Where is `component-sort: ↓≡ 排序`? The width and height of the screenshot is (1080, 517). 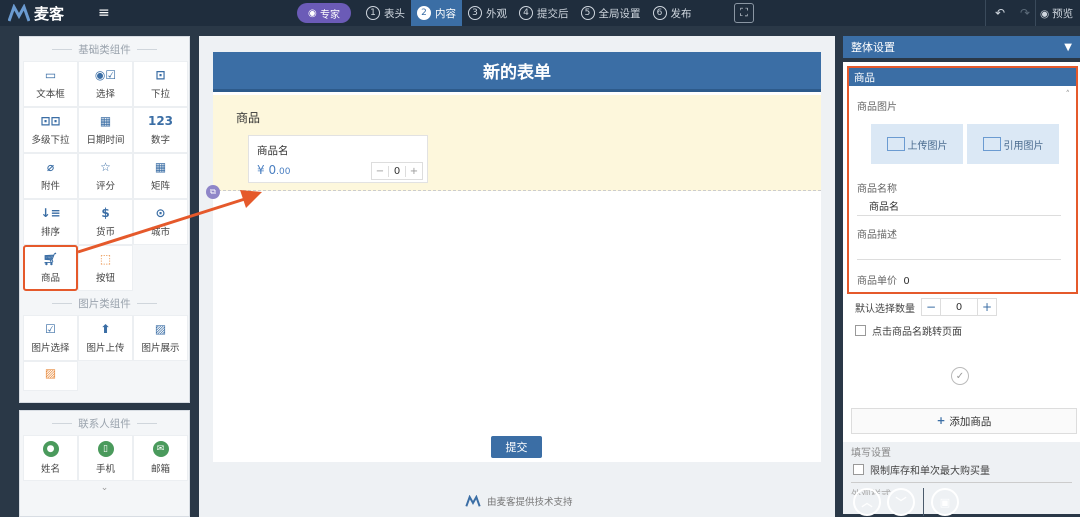
component-sort: ↓≡ 排序 is located at coordinates (50, 222).